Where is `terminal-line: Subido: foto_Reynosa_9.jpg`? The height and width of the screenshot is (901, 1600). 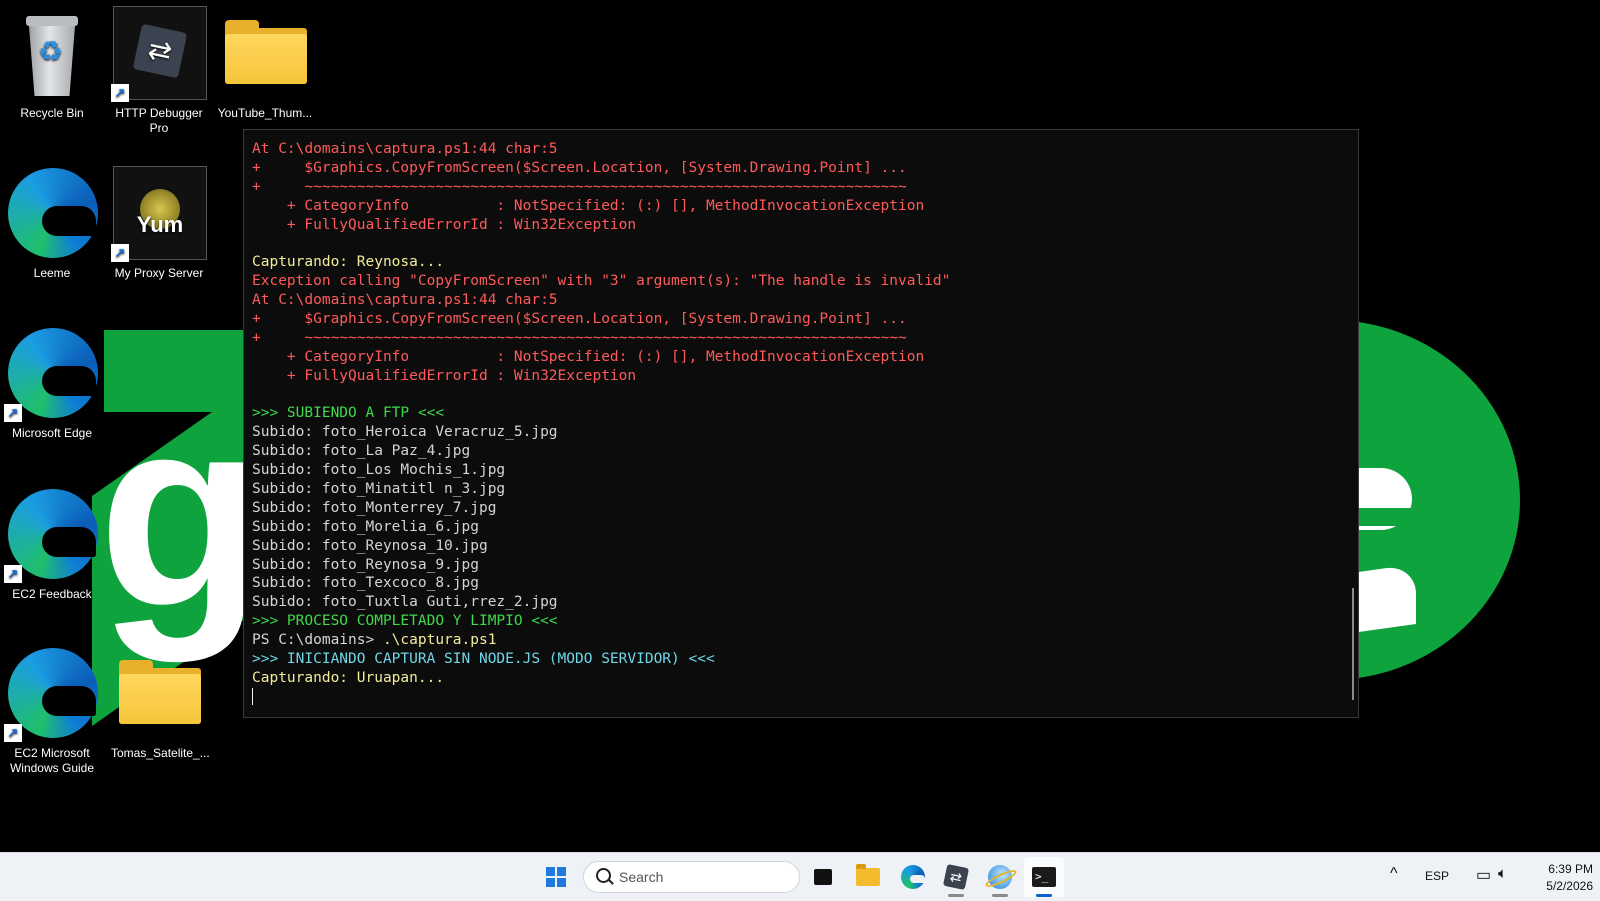
terminal-line: Subido: foto_Reynosa_9.jpg is located at coordinates (365, 564).